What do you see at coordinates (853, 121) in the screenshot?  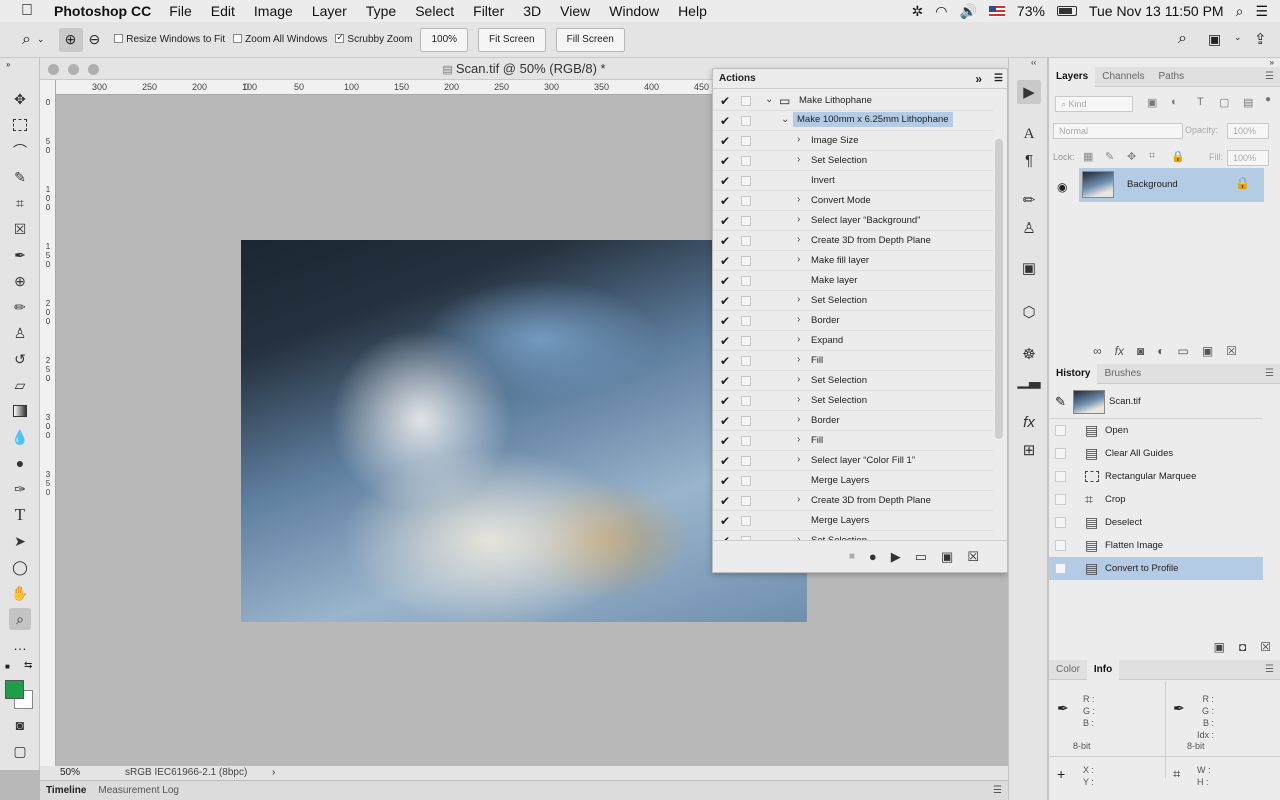 I see `action-row-selected: ✔ ⌄ Make 100mm x 6.25mm Lithophane` at bounding box center [853, 121].